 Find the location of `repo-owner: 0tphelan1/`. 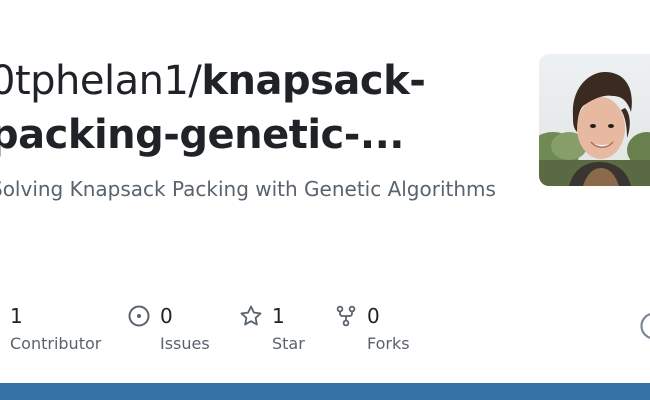

repo-owner: 0tphelan1/ is located at coordinates (101, 81).